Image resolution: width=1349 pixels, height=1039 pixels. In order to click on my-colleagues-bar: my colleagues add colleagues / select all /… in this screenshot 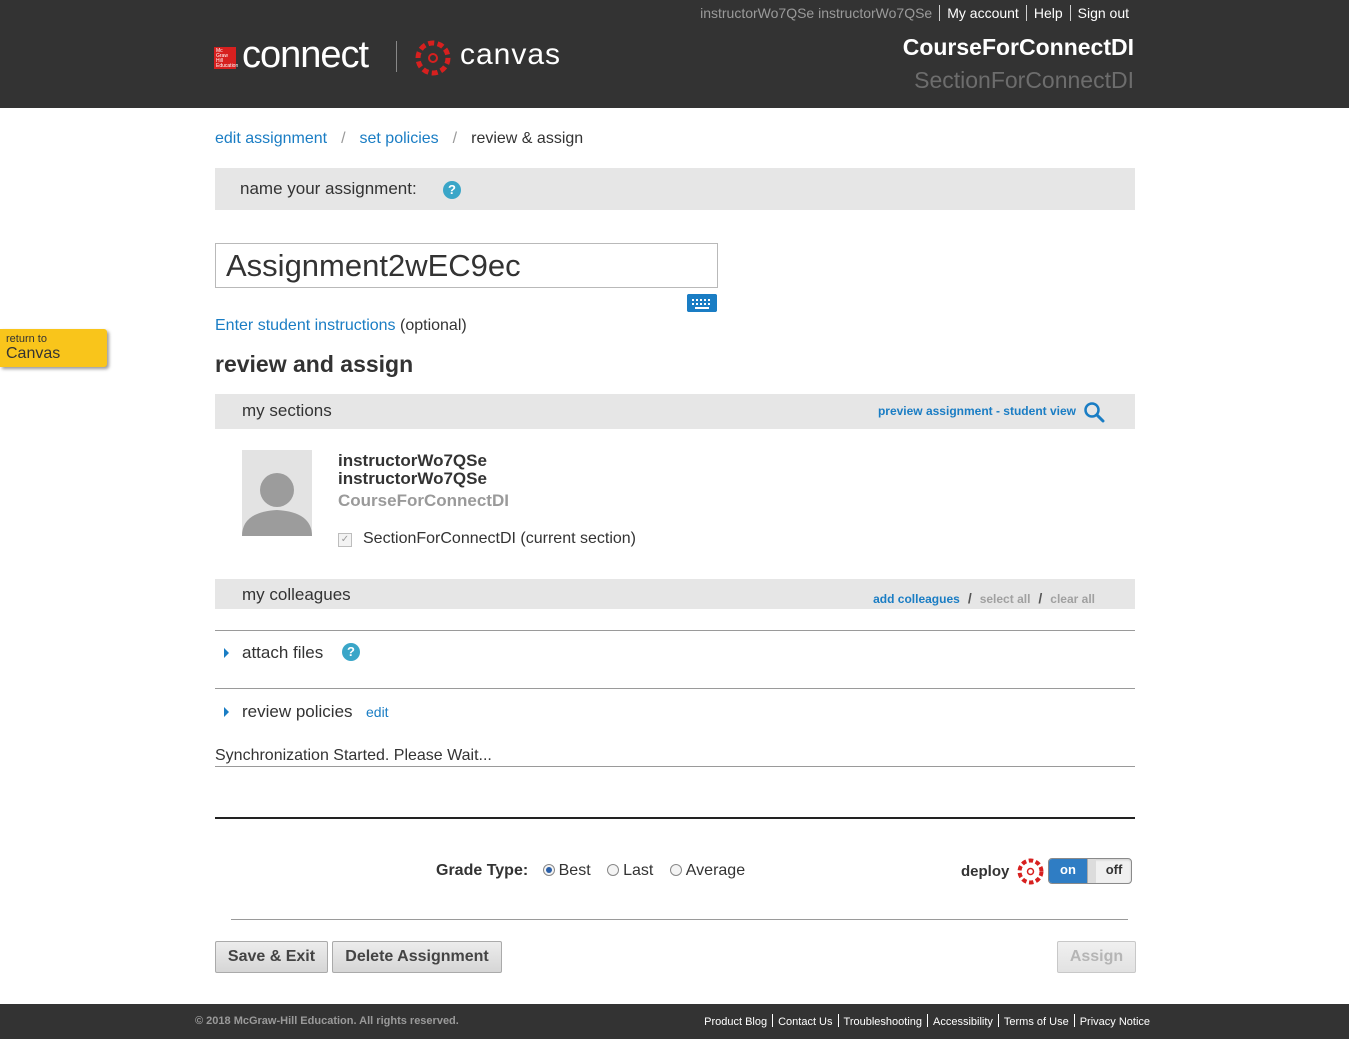, I will do `click(675, 594)`.